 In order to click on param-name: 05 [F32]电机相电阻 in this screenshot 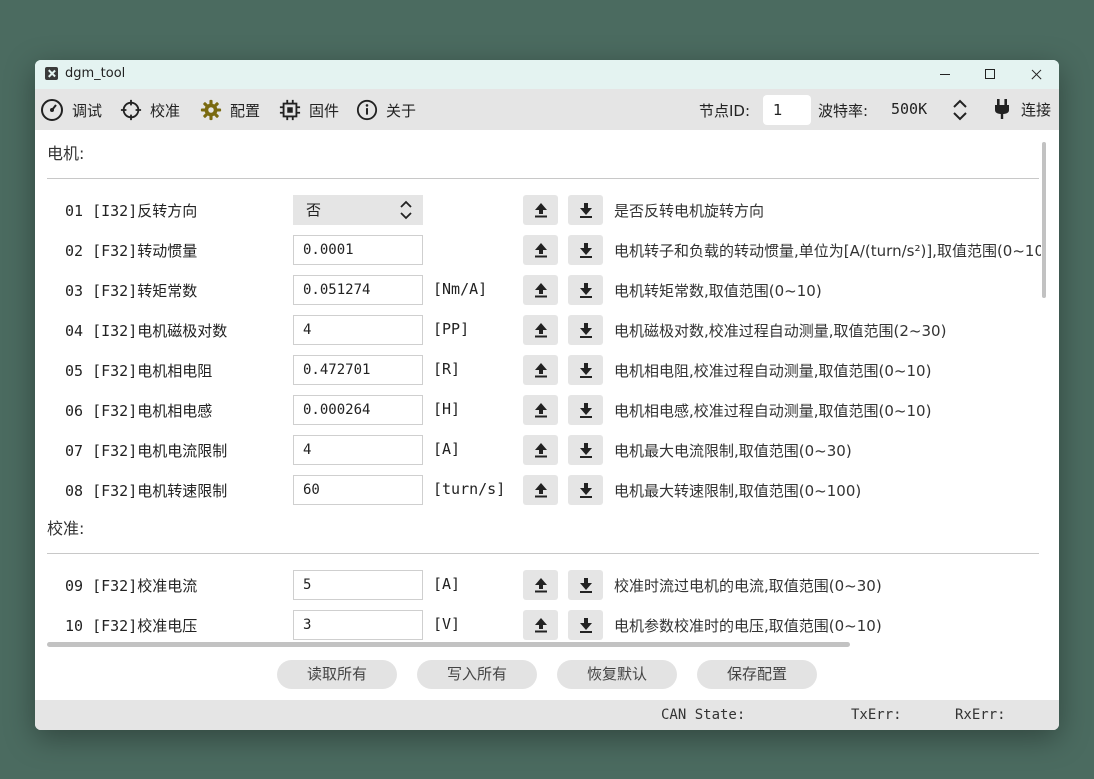, I will do `click(139, 371)`.